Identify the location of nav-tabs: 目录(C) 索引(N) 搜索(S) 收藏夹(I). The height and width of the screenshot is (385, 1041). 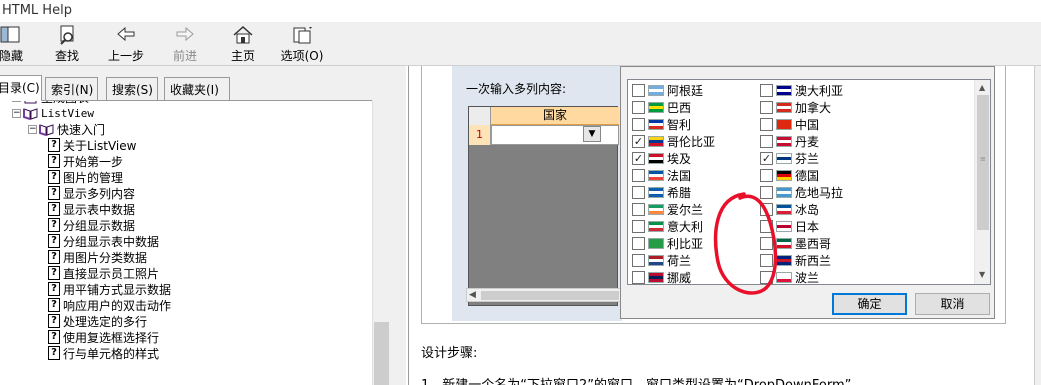
(203, 88).